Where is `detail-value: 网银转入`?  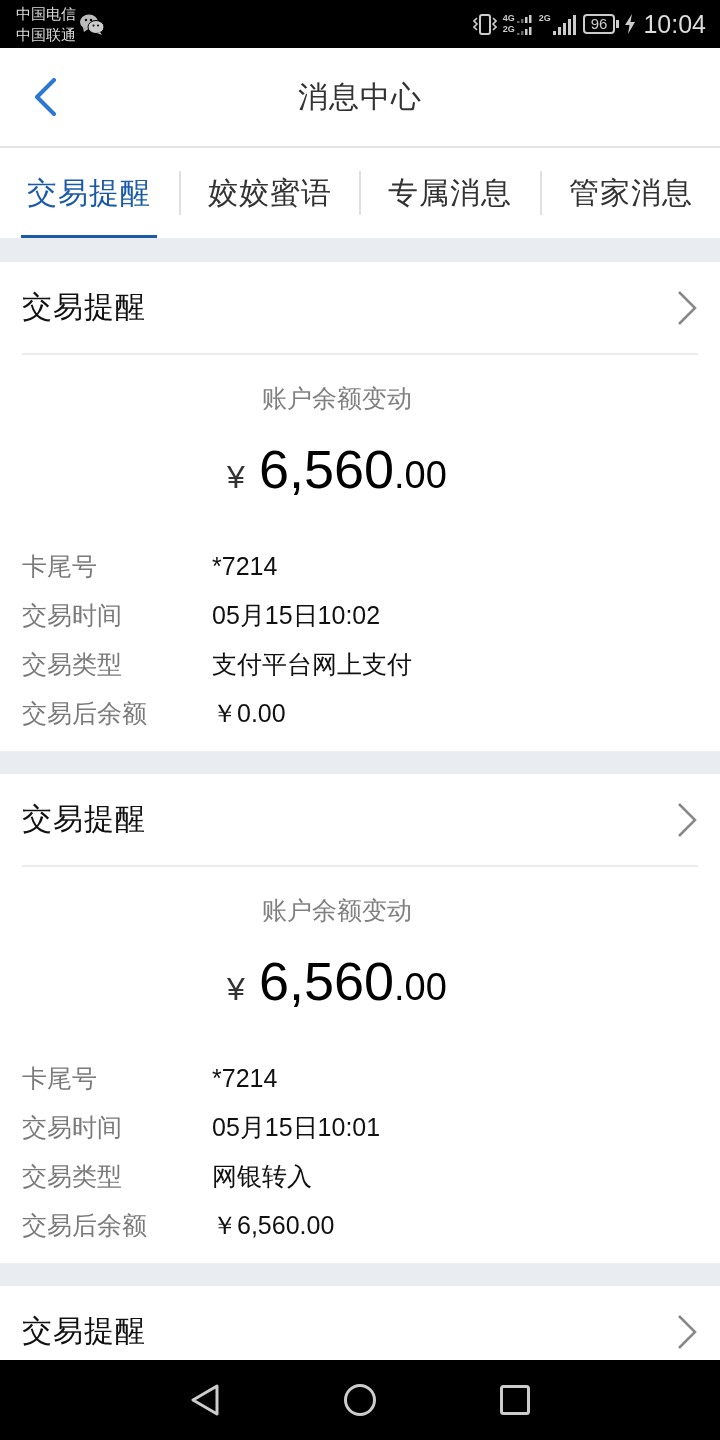 detail-value: 网银转入 is located at coordinates (262, 1176).